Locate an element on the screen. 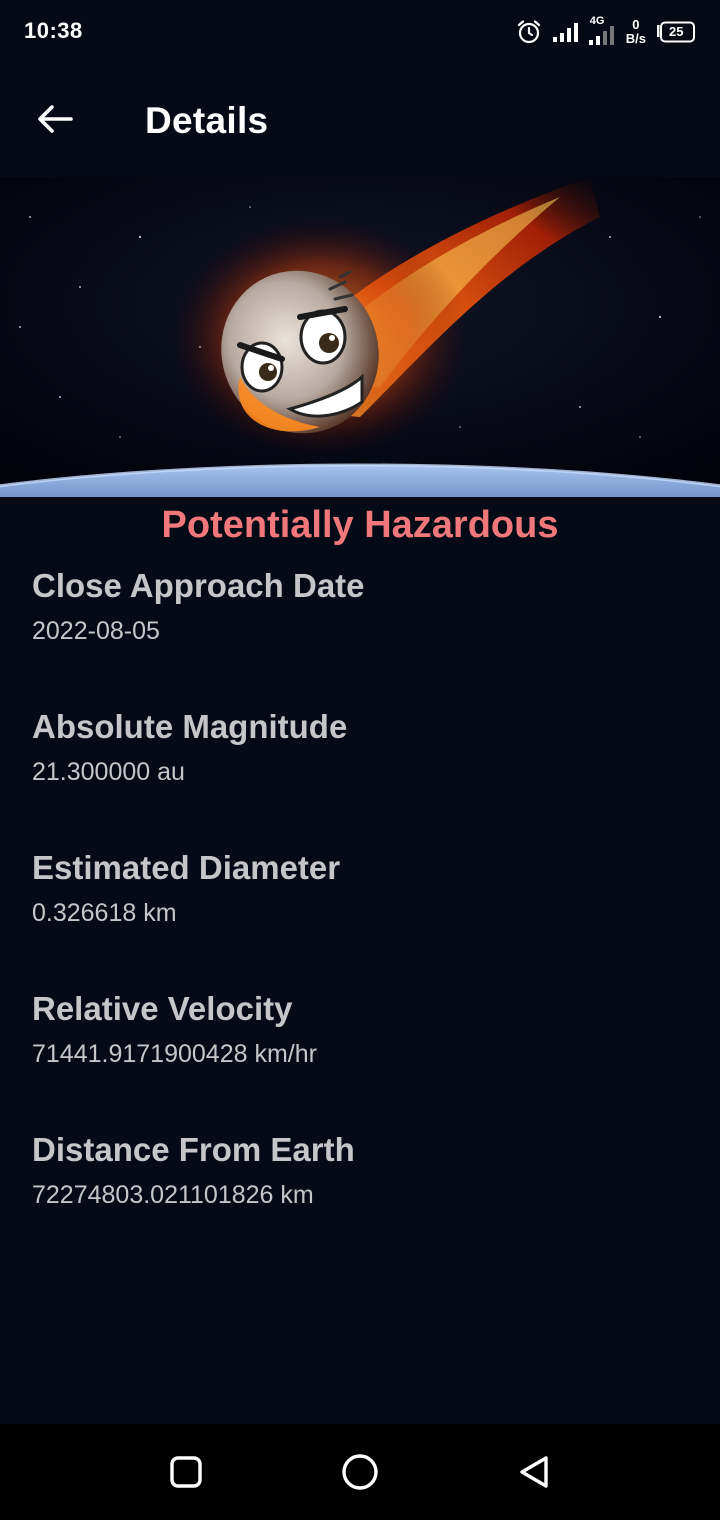  battery-icon: 25 is located at coordinates (676, 32).